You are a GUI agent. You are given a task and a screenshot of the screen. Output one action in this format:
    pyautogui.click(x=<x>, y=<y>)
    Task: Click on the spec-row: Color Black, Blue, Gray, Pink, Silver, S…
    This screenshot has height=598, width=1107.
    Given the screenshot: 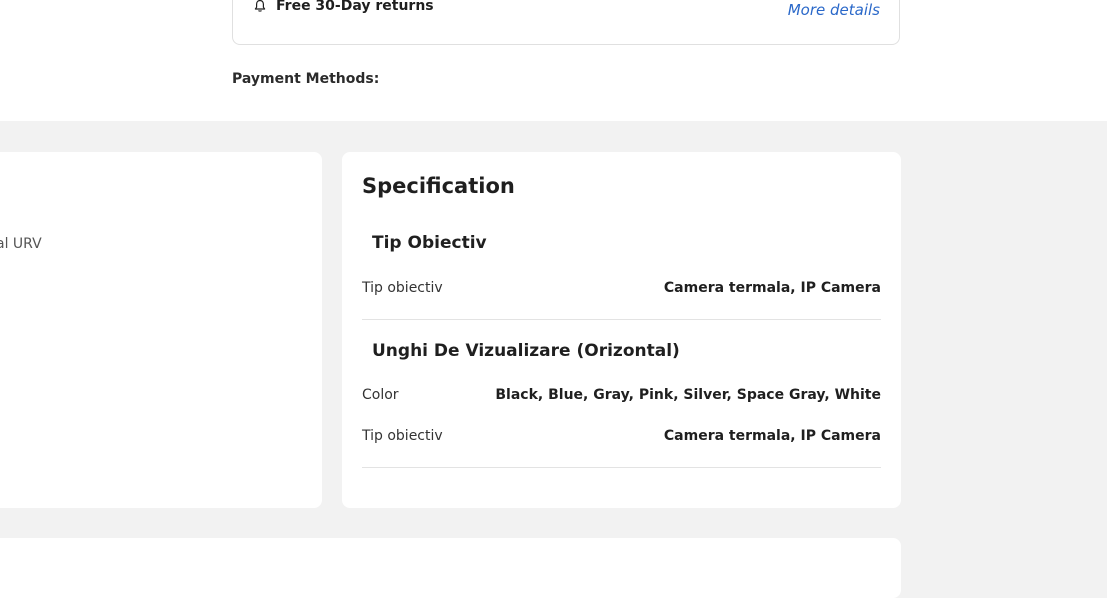 What is the action you would take?
    pyautogui.click(x=621, y=395)
    